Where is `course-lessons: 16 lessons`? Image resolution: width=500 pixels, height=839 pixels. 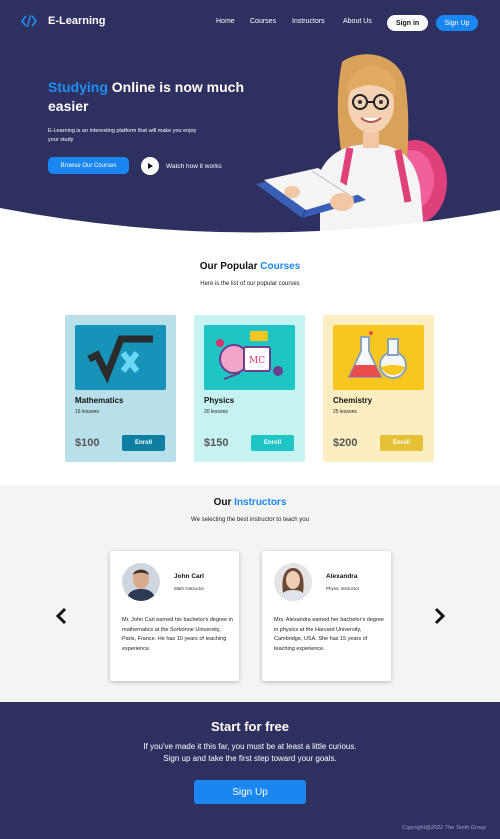
course-lessons: 16 lessons is located at coordinates (87, 412).